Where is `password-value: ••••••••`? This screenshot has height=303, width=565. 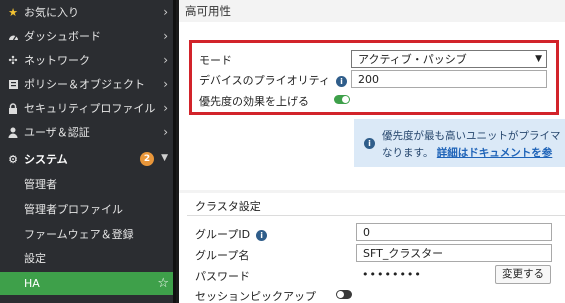
password-value: •••••••• is located at coordinates (392, 274).